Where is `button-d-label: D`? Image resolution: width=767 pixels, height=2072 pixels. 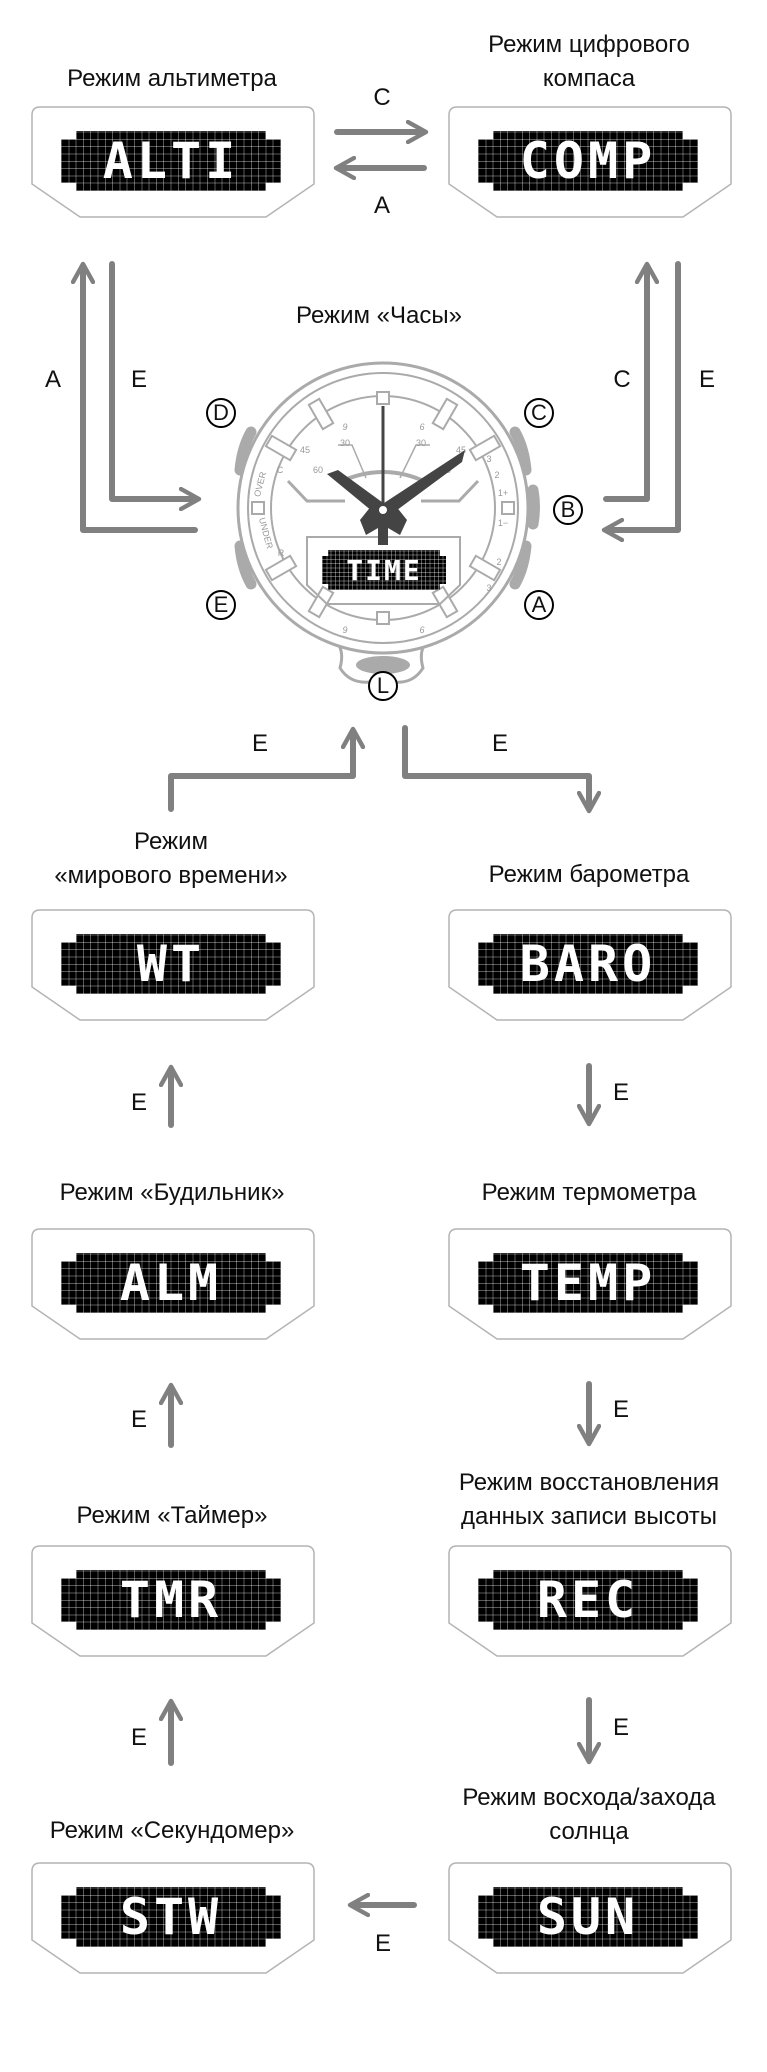 button-d-label: D is located at coordinates (221, 413).